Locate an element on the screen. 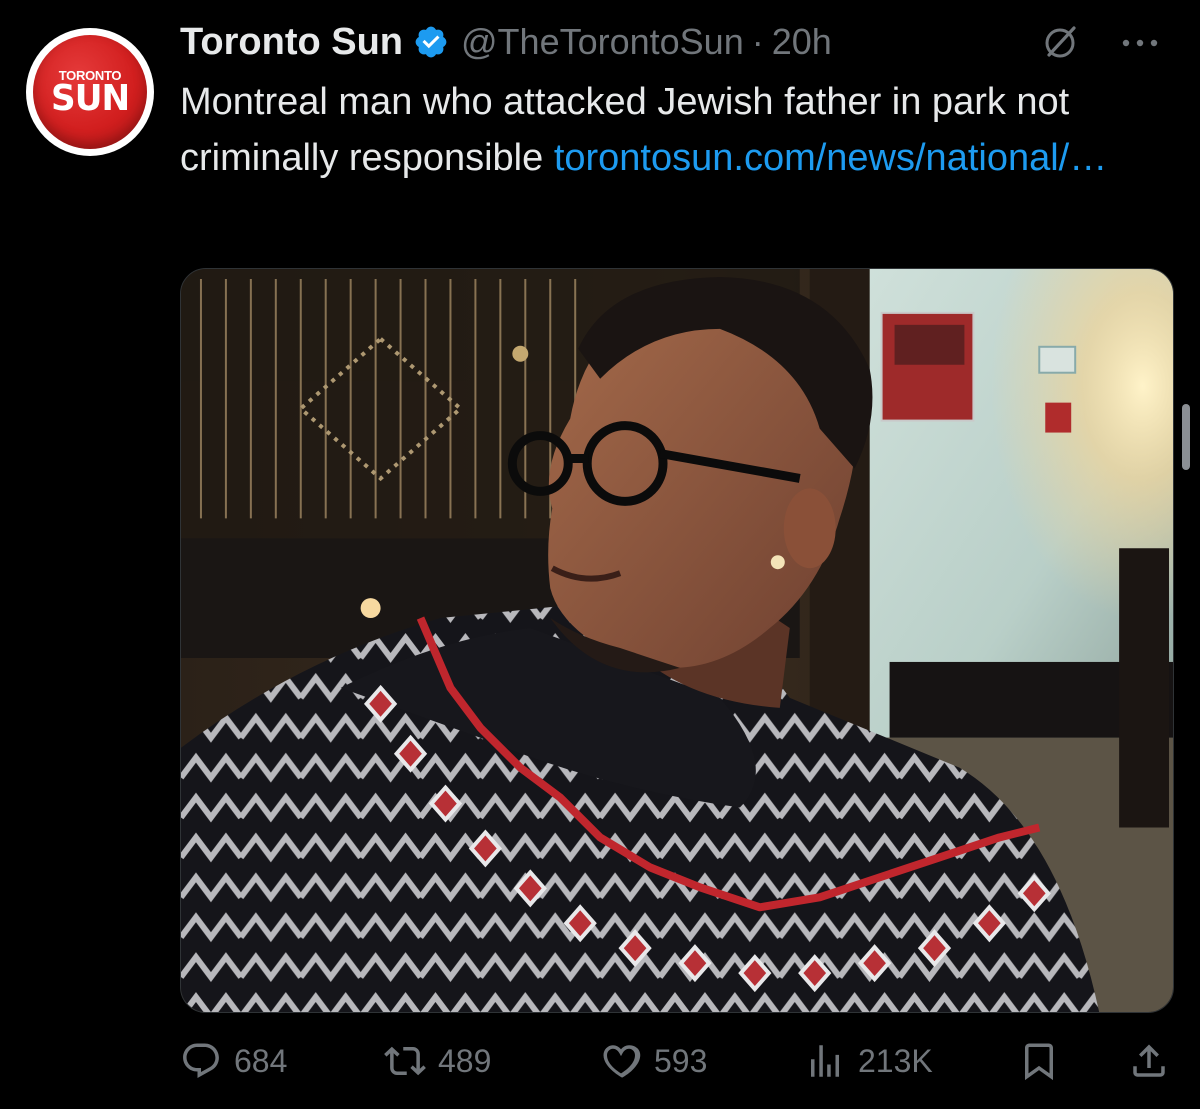 This screenshot has height=1109, width=1200. tweet-actions: 684 489 593 213K is located at coordinates (677, 1061).